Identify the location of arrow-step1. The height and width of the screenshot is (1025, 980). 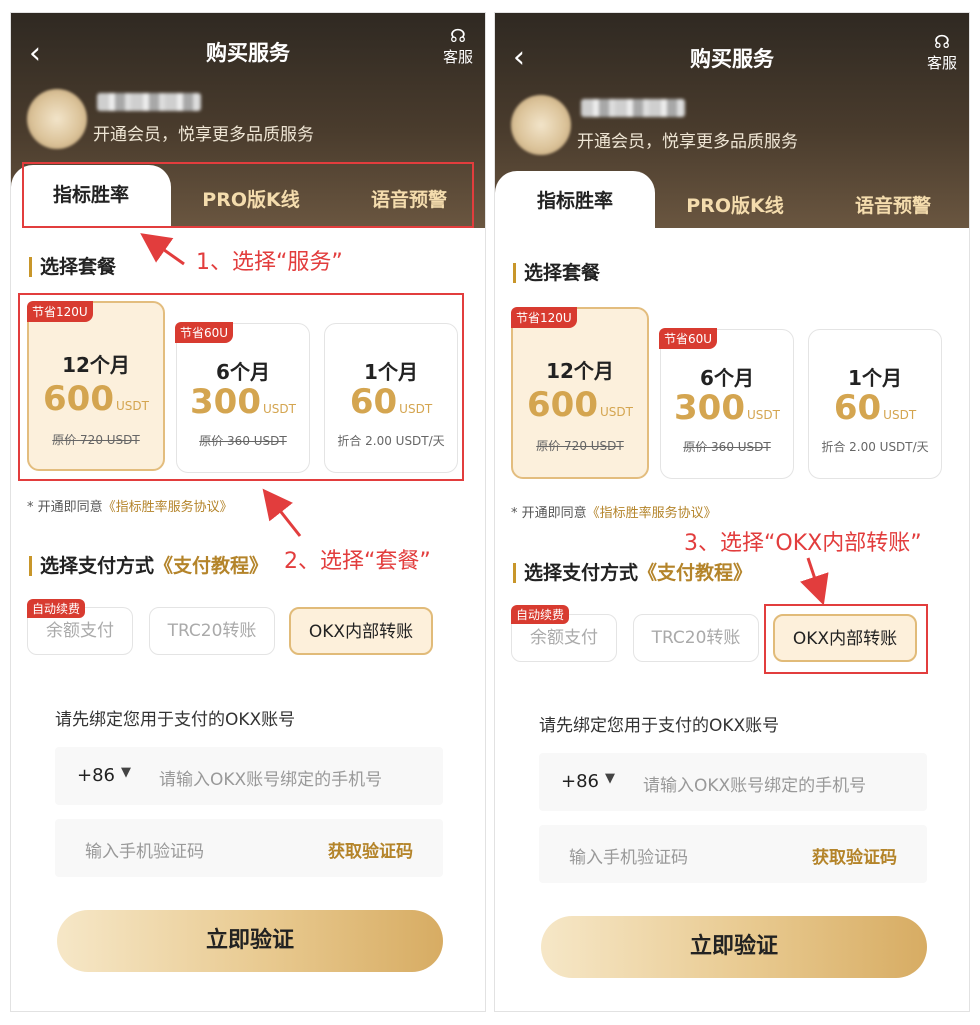
(162, 249).